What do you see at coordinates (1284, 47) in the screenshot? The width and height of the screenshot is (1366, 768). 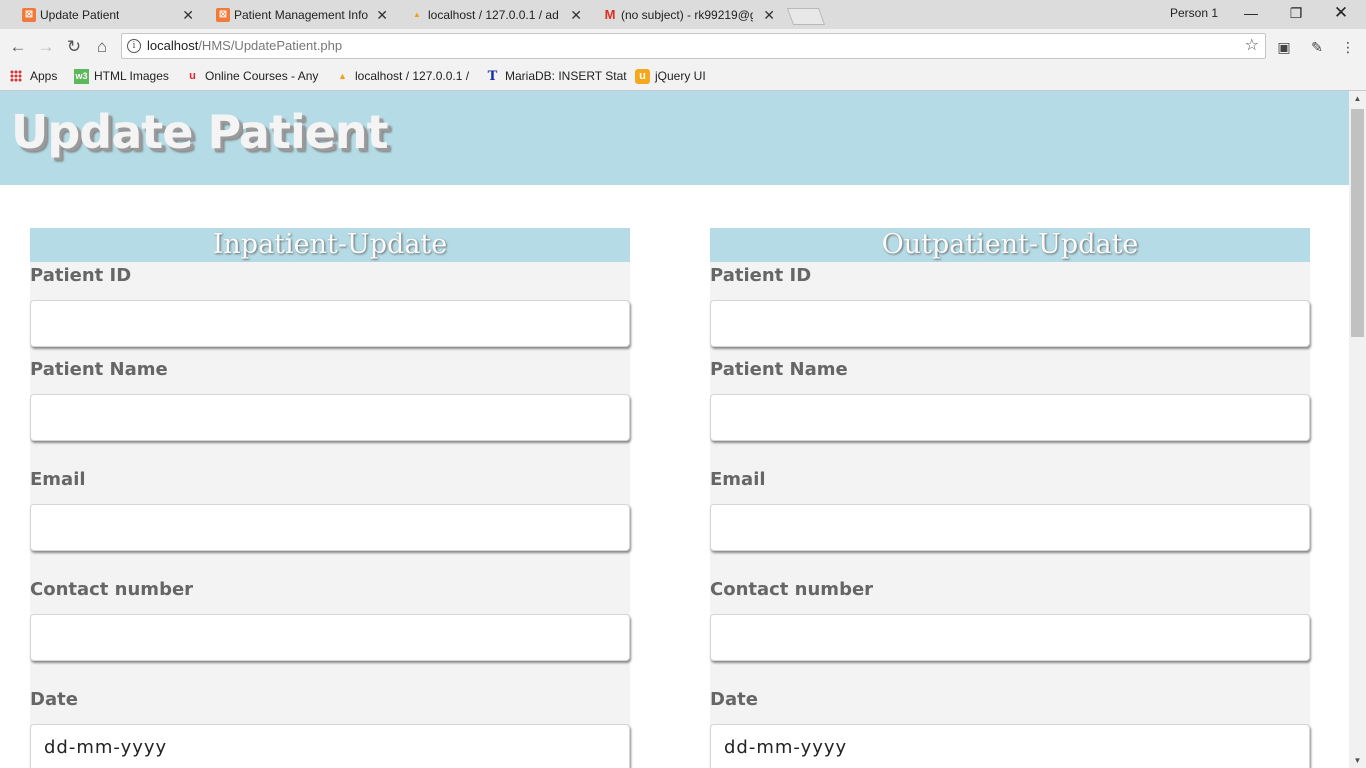 I see `extension-icon: ▣` at bounding box center [1284, 47].